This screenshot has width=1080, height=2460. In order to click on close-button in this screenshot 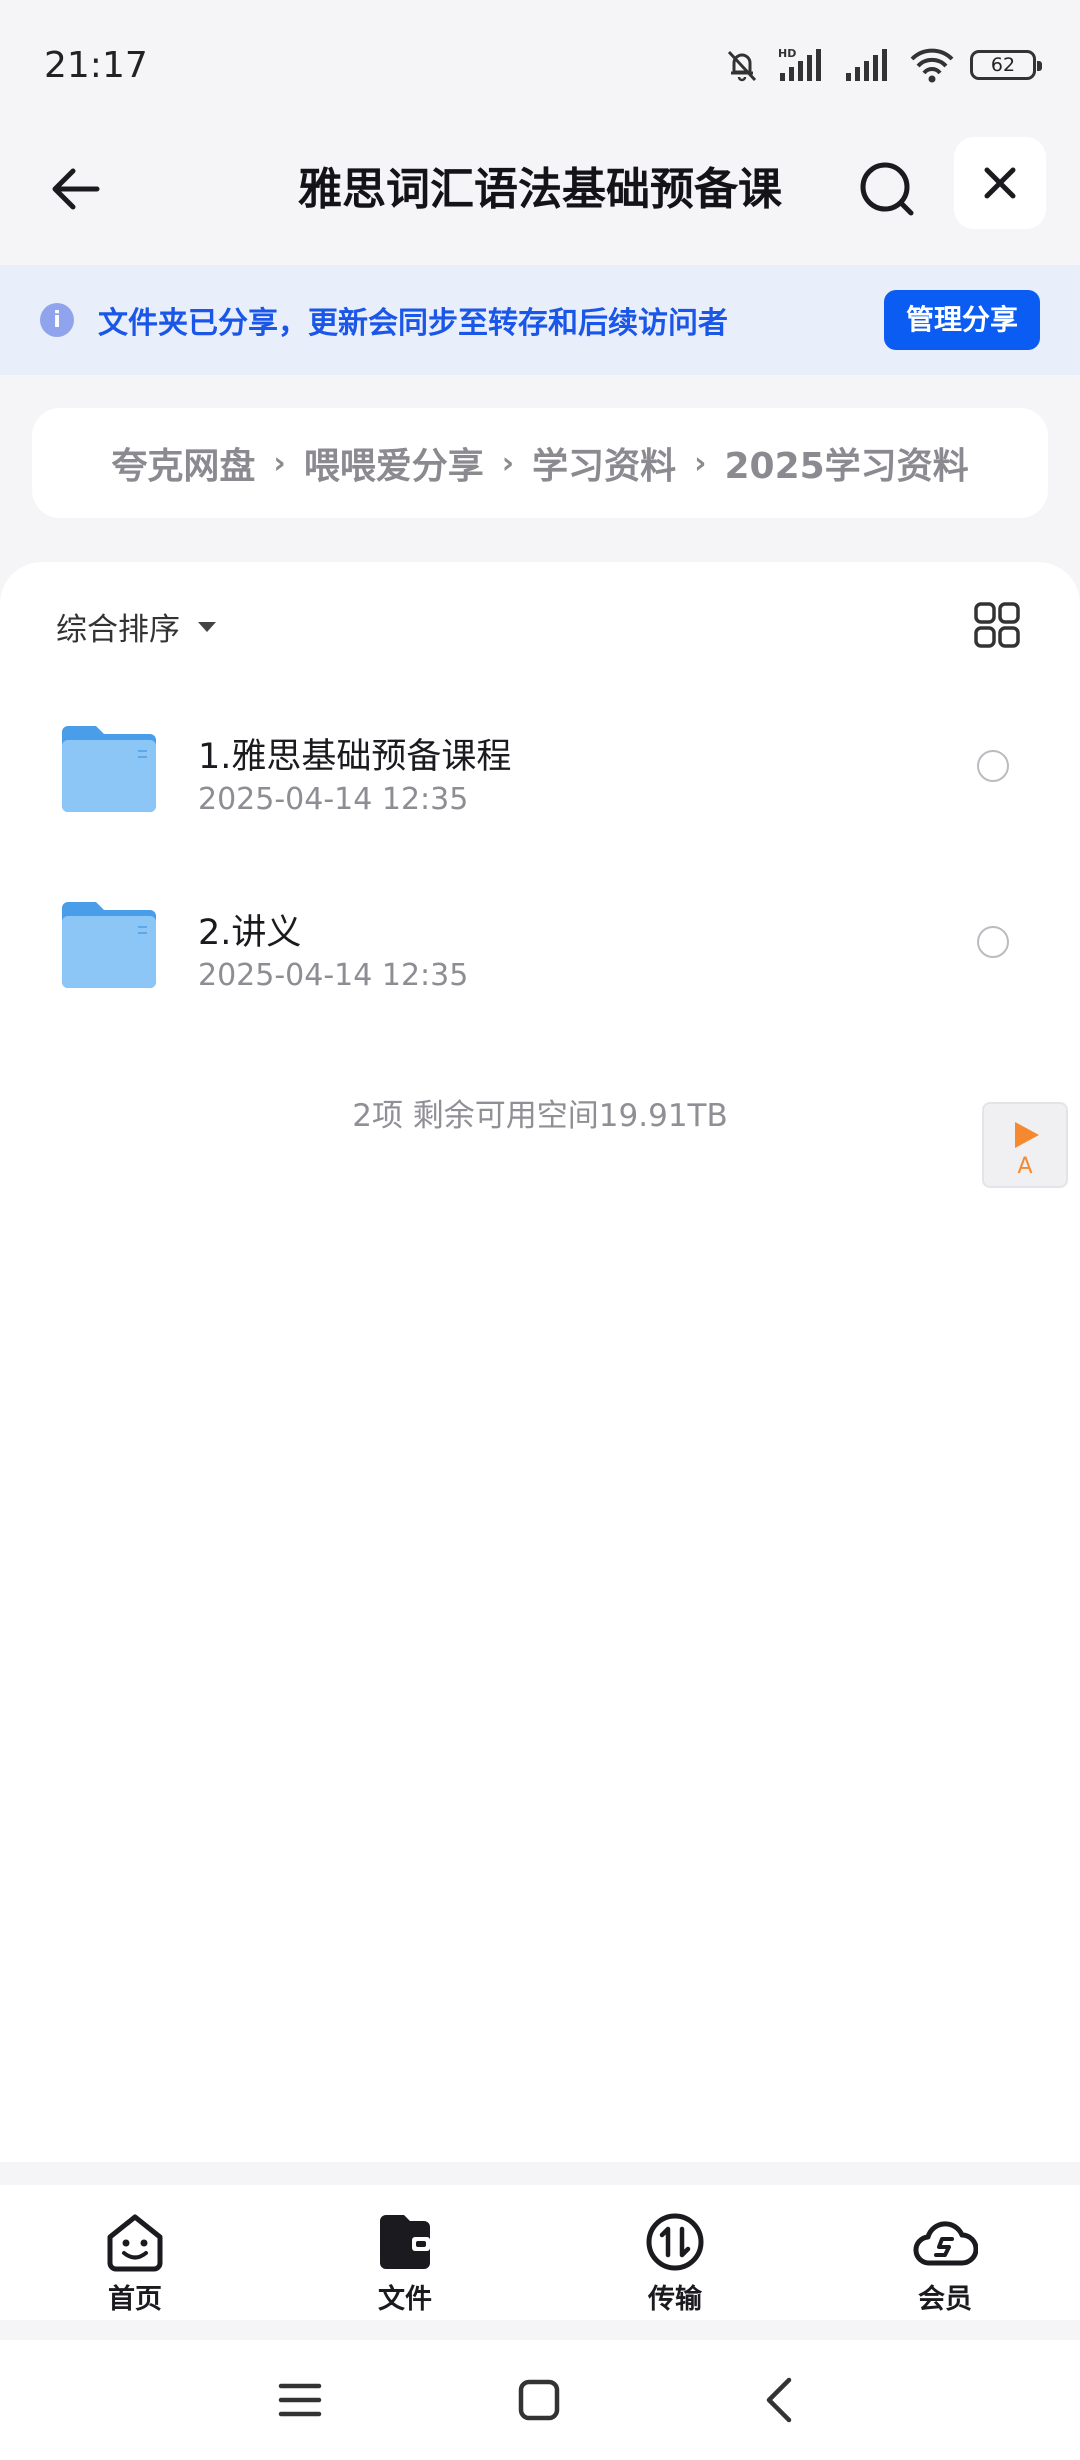, I will do `click(1000, 183)`.